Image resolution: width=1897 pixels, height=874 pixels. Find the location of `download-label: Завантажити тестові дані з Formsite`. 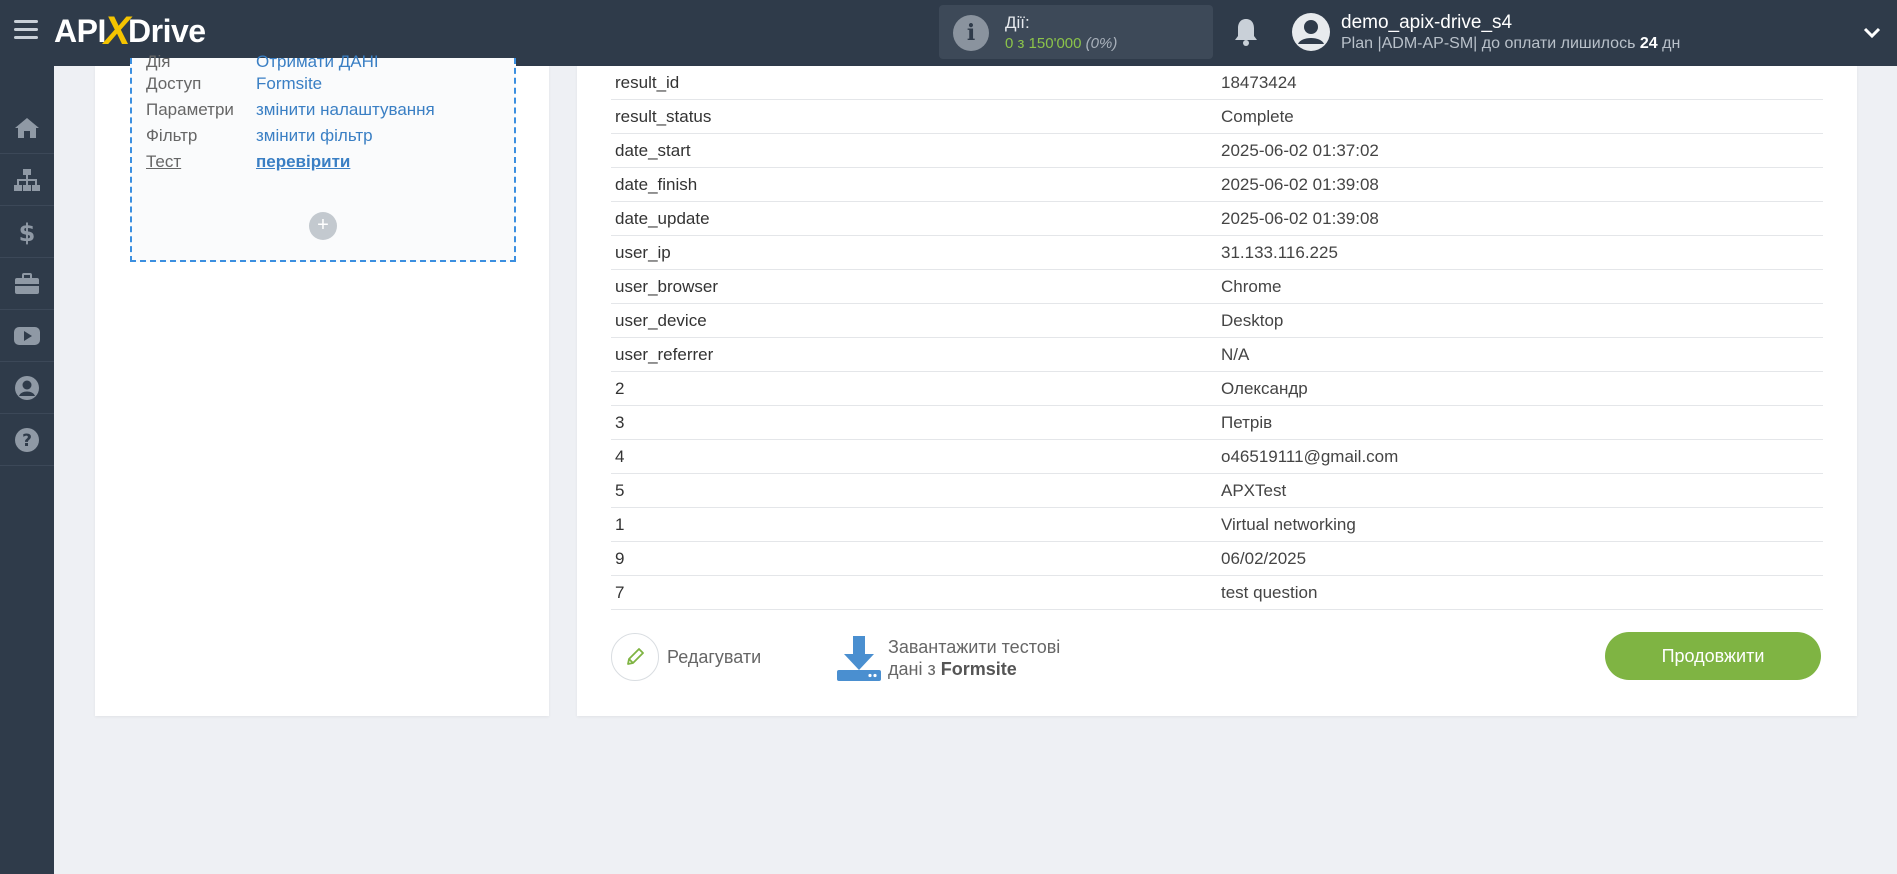

download-label: Завантажити тестові дані з Formsite is located at coordinates (974, 658).